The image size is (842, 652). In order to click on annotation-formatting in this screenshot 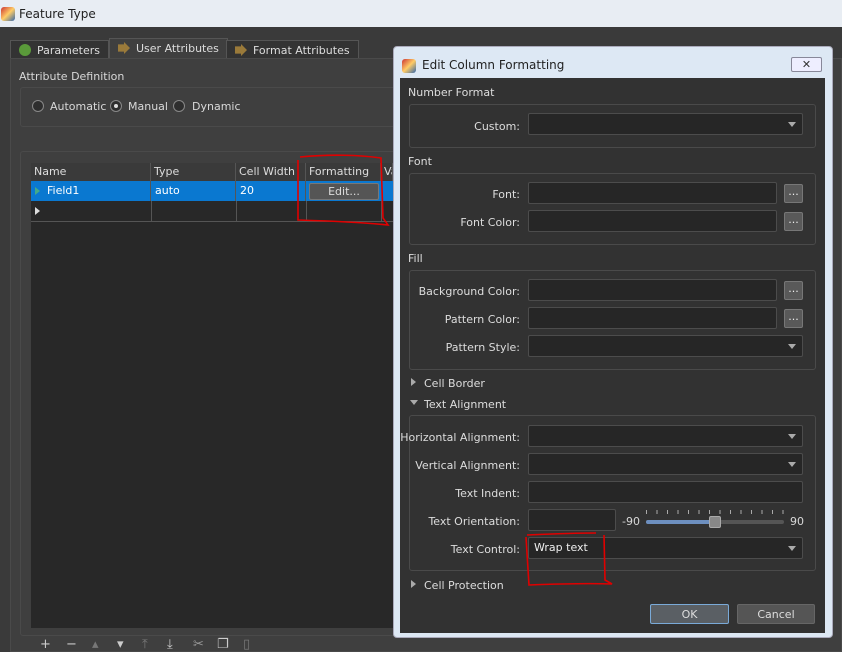, I will do `click(343, 190)`.